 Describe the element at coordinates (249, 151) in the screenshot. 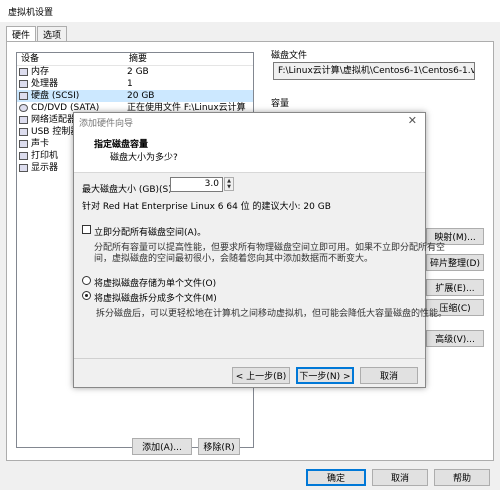

I see `wizard-header: 指定磁盘容量 磁盘大小为多少?` at that location.